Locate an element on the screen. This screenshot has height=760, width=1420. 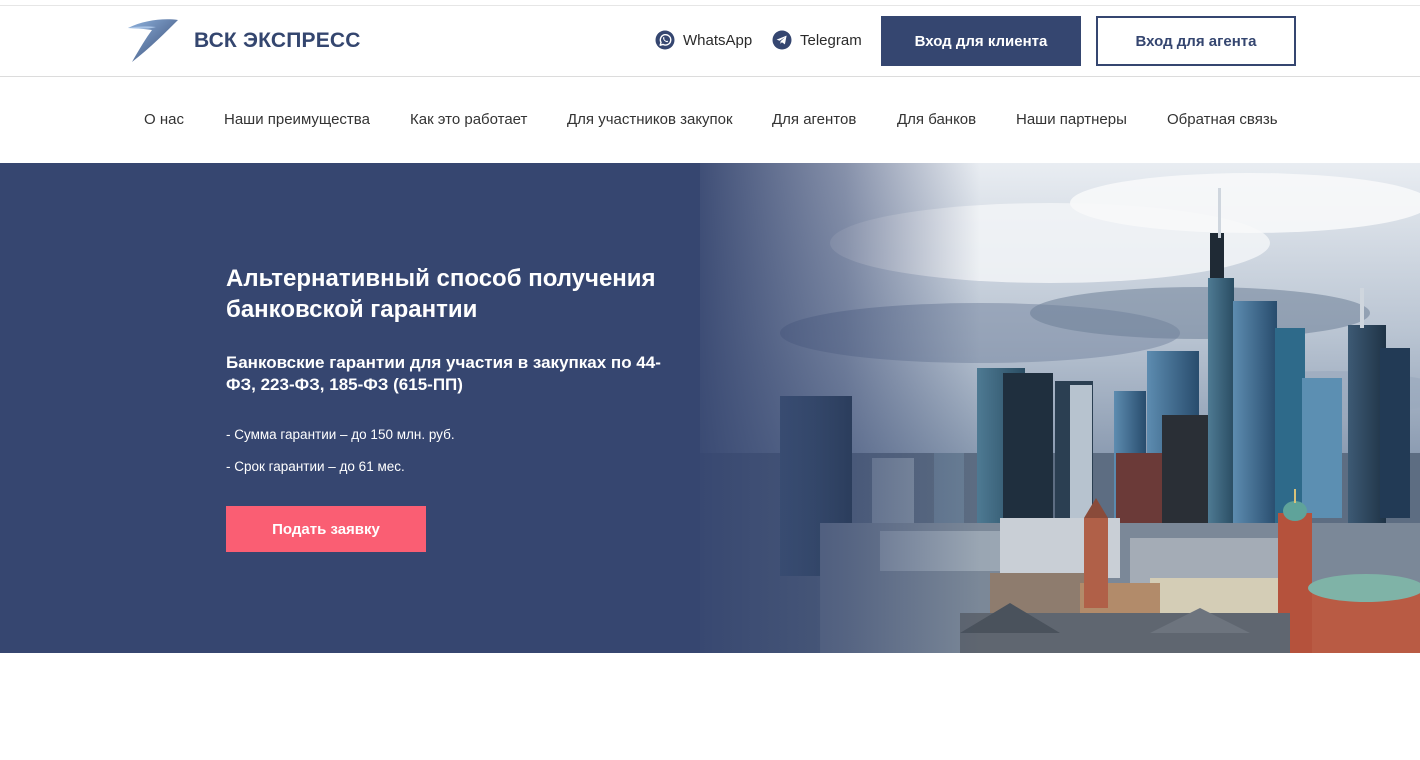
brand-logo: ВСК ЭКСПРЕСС is located at coordinates (243, 41).